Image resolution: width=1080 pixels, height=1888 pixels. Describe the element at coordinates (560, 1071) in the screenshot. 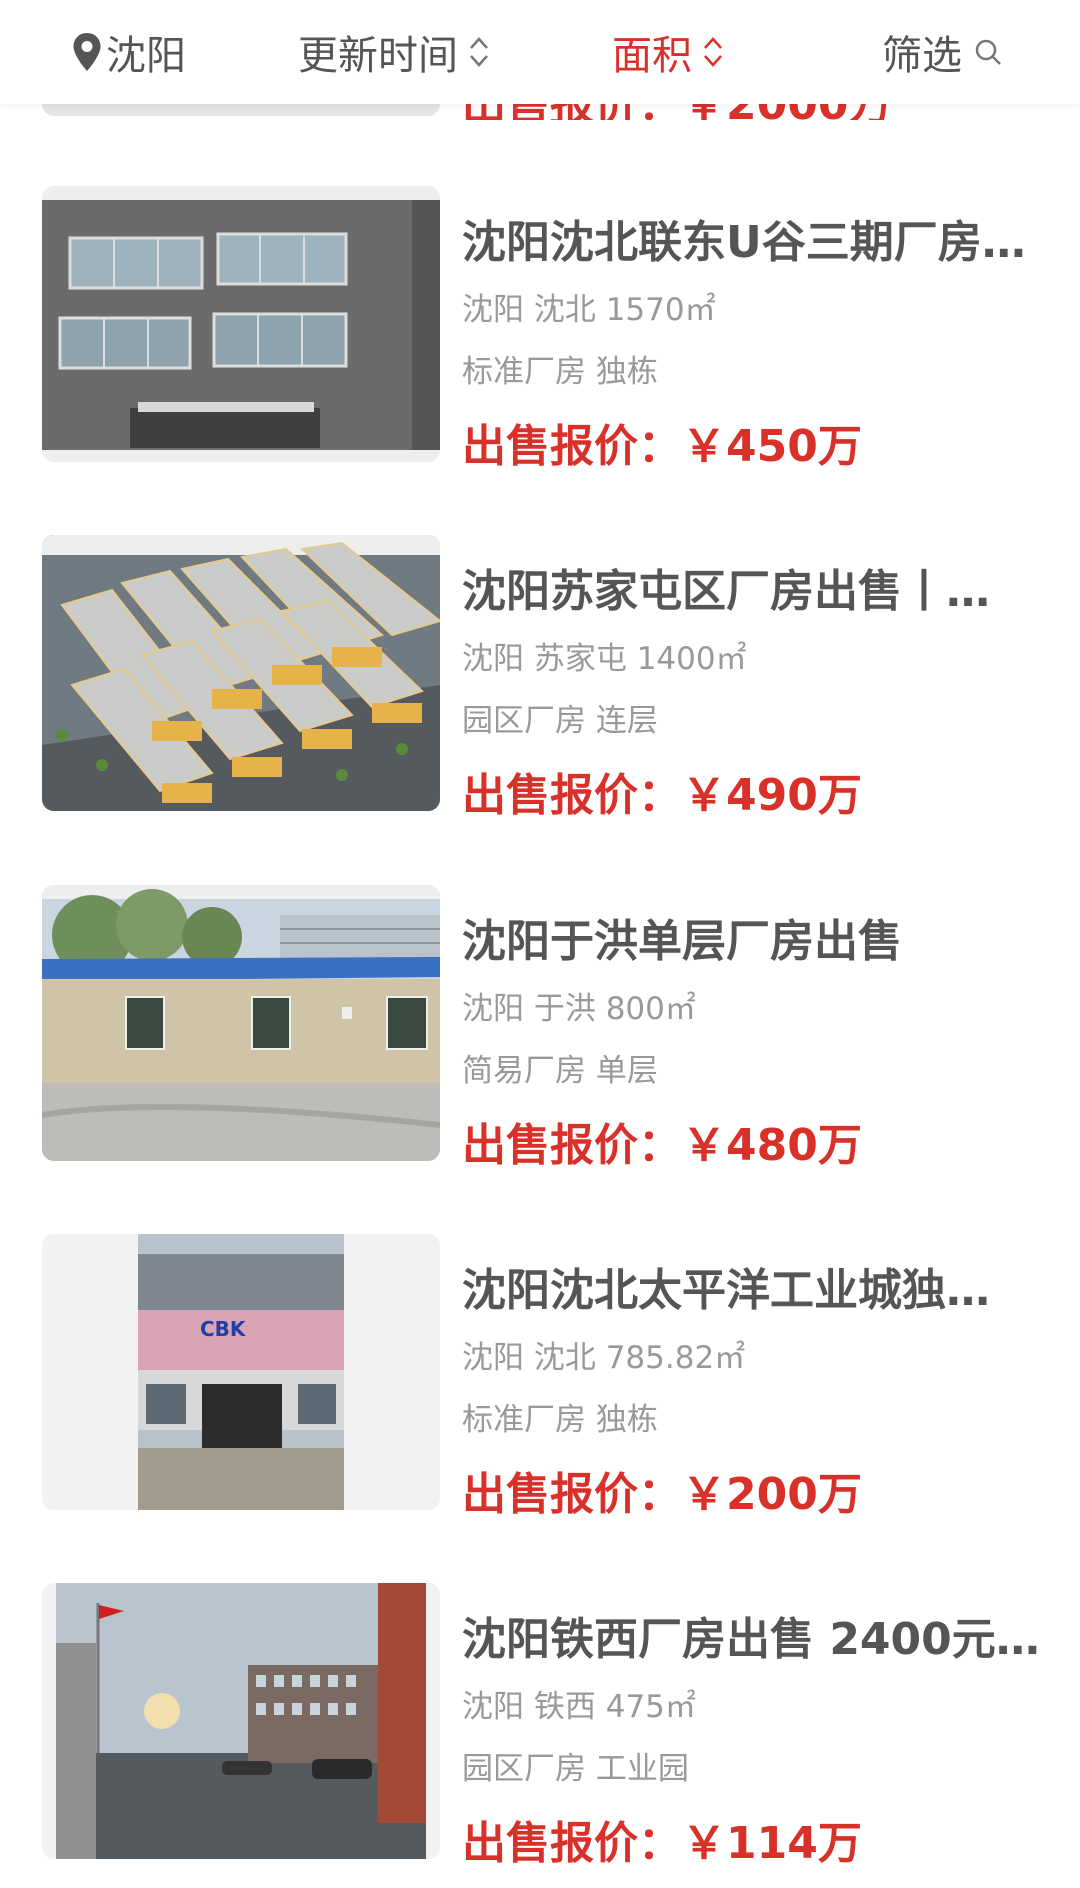

I see `listing-tags: 简易厂房 单层` at that location.